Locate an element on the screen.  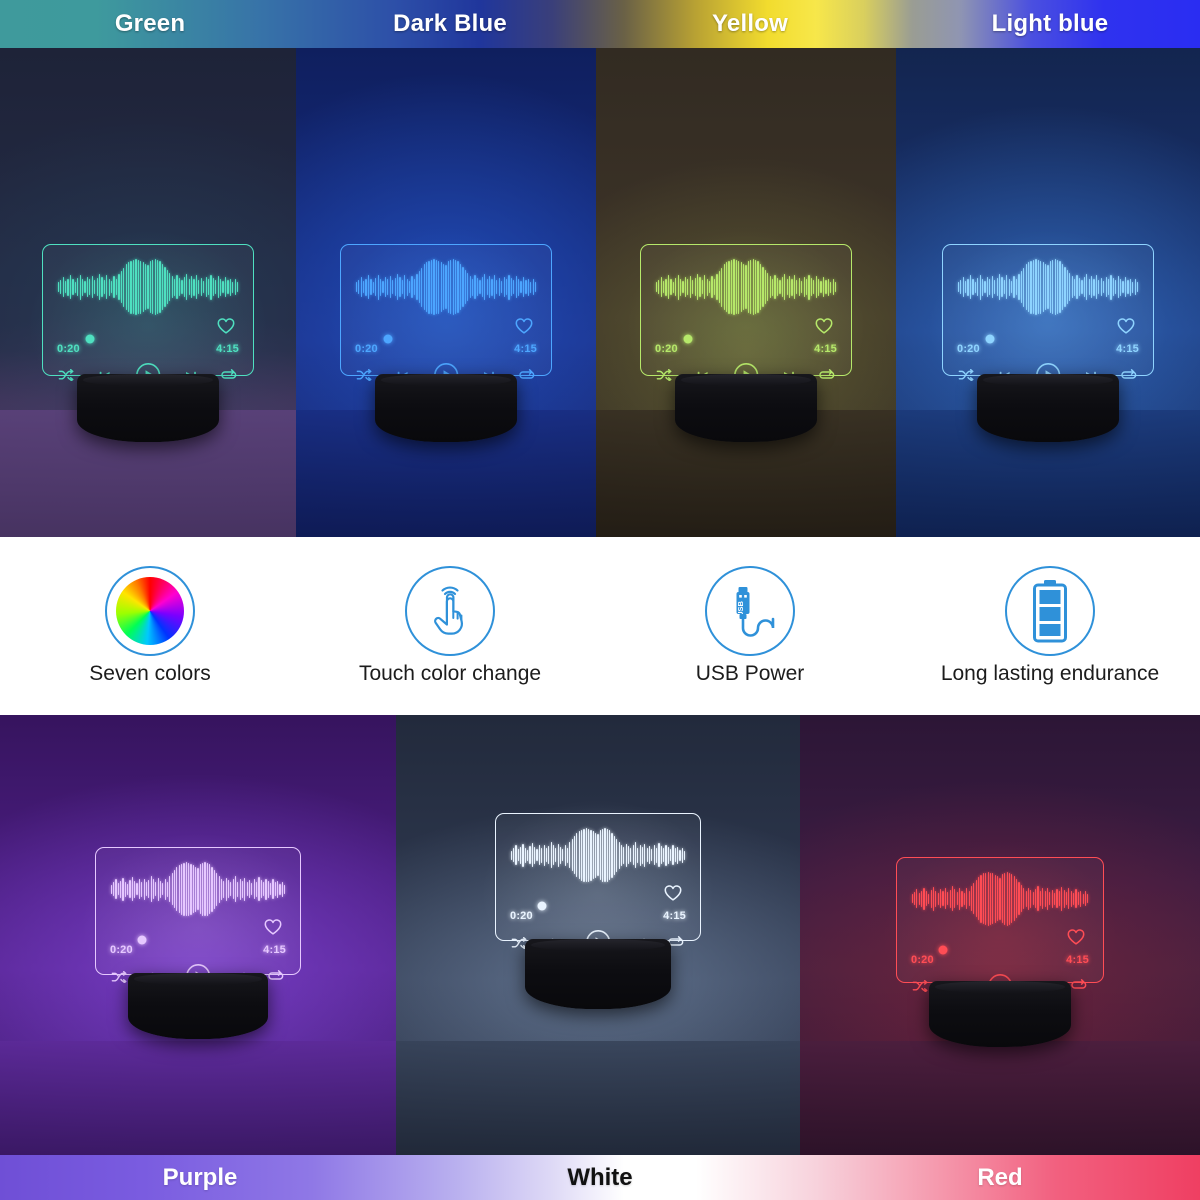
bottom-label-red: Red is located at coordinates (1000, 1177).